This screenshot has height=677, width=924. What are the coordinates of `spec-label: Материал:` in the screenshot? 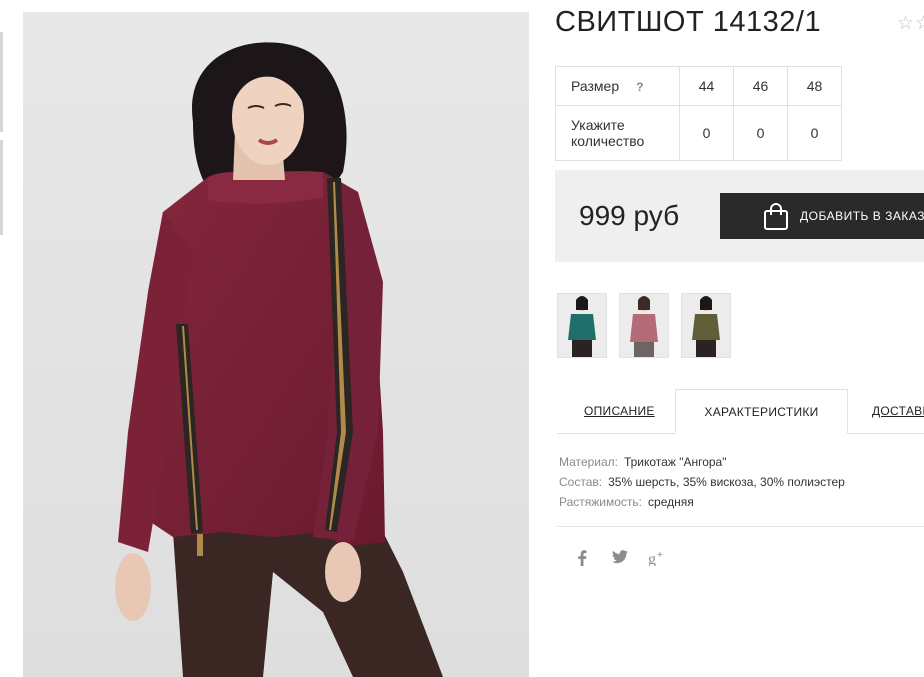 It's located at (588, 462).